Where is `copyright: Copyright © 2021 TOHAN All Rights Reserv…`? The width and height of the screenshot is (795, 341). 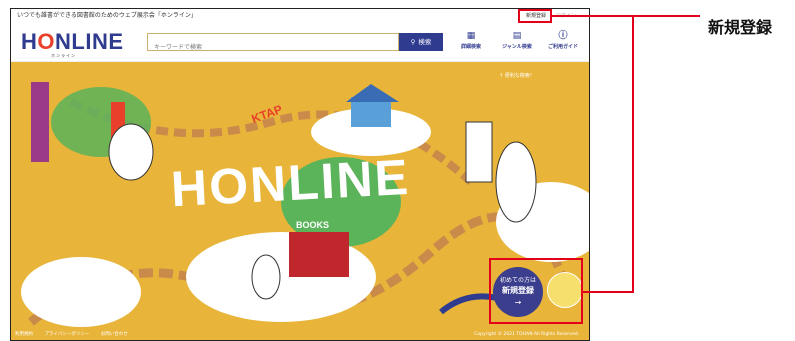
copyright: Copyright © 2021 TOHAN All Rights Reserv… is located at coordinates (526, 334).